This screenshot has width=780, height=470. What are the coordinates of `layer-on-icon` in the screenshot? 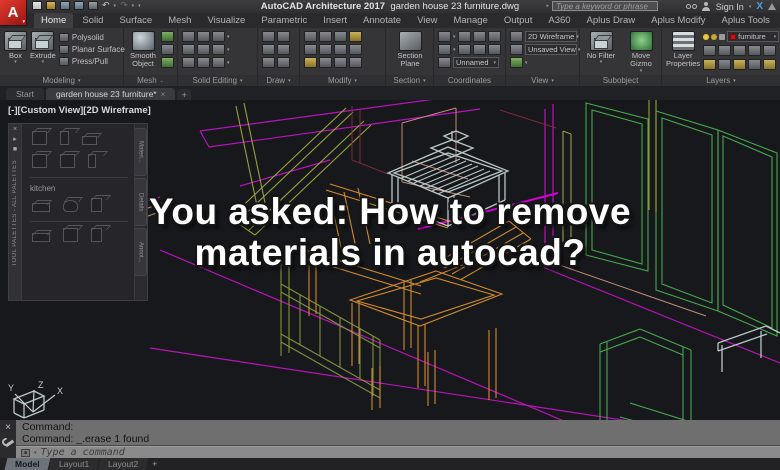 It's located at (706, 36).